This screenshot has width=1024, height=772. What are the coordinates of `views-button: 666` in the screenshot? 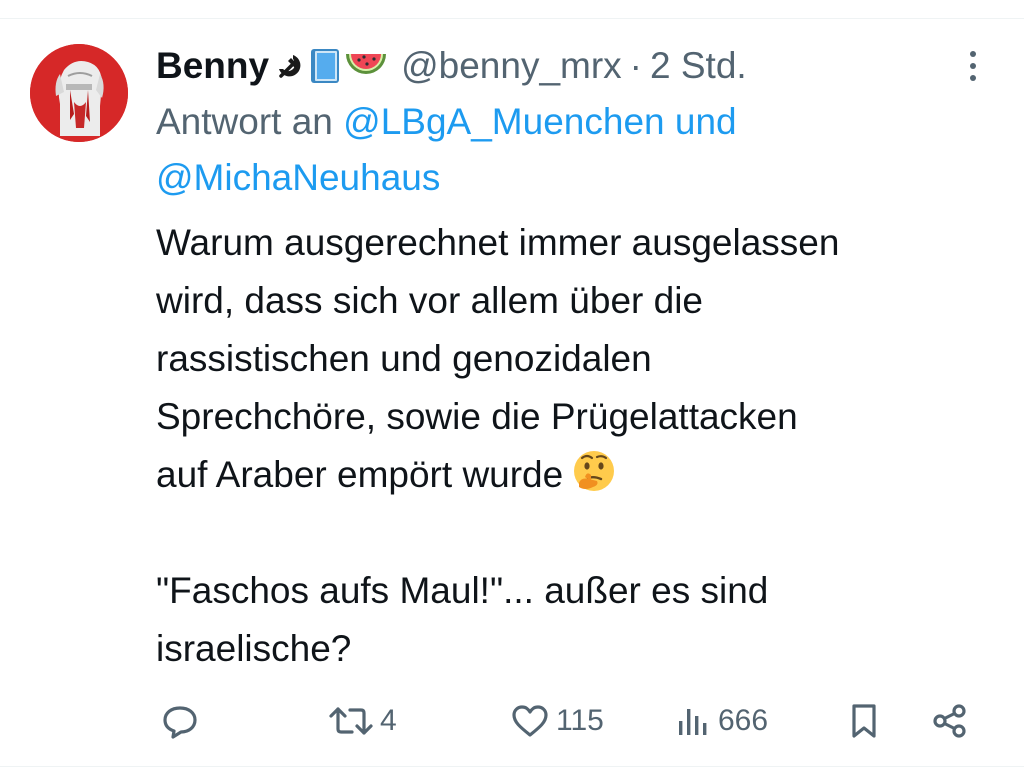 It's located at (722, 721).